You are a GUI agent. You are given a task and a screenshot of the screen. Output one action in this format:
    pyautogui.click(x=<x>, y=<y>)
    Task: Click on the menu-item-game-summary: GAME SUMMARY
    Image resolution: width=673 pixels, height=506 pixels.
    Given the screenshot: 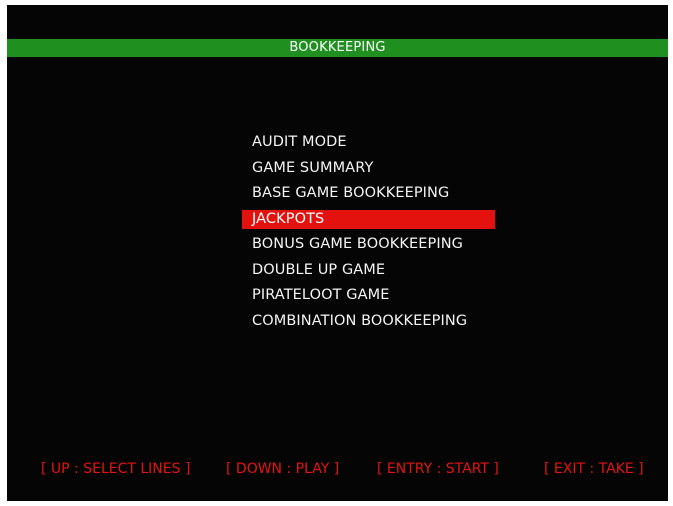 What is the action you would take?
    pyautogui.click(x=392, y=169)
    